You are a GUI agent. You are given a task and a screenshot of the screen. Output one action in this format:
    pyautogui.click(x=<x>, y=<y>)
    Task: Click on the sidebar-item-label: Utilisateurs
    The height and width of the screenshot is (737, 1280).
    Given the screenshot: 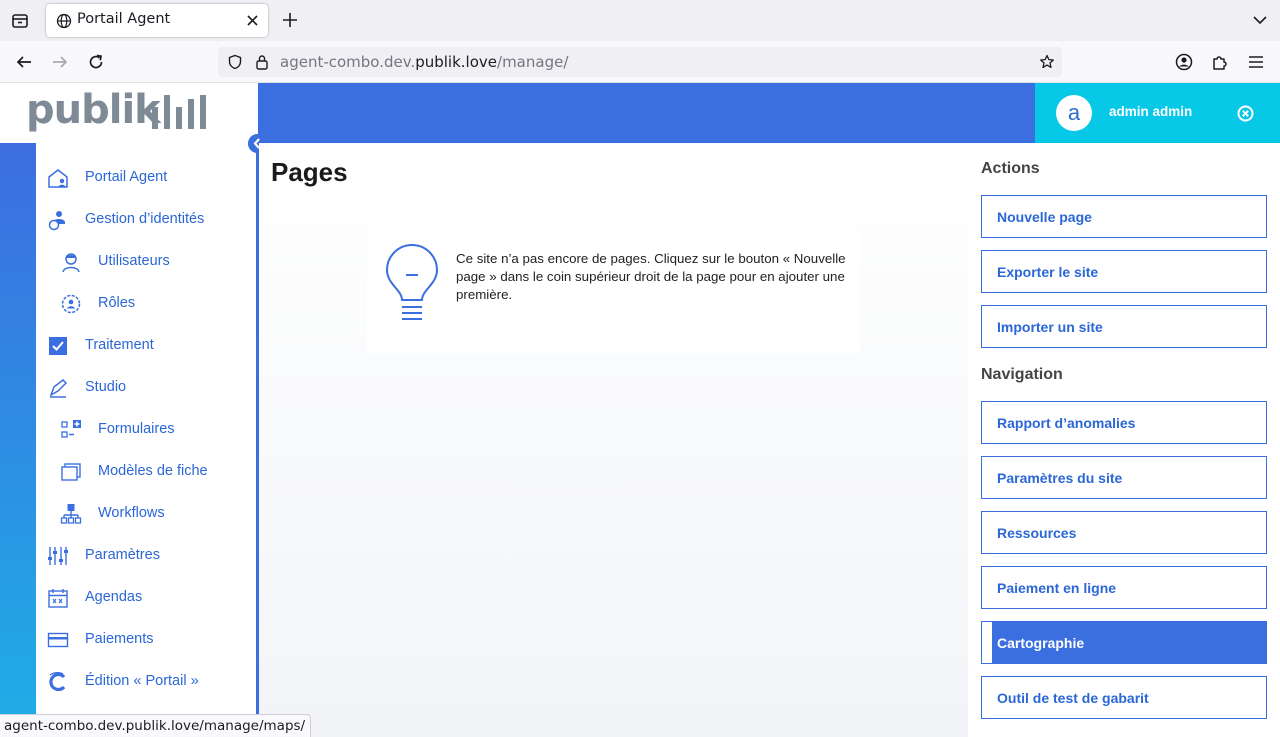 What is the action you would take?
    pyautogui.click(x=134, y=261)
    